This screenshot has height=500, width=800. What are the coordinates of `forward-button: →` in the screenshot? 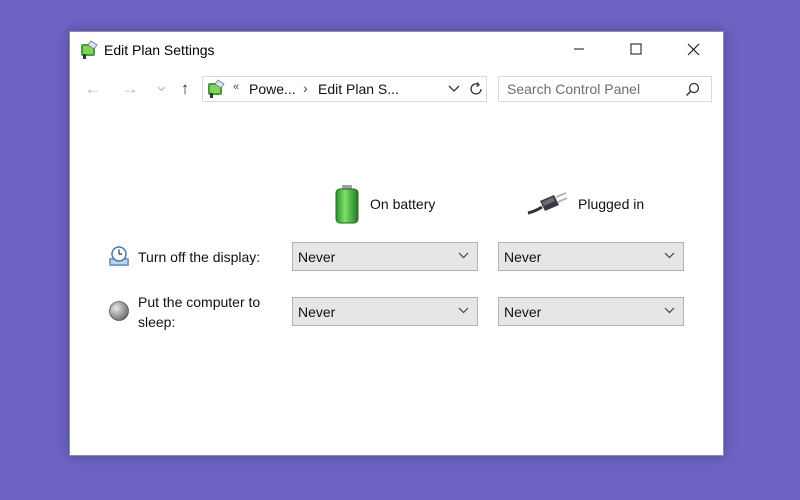 It's located at (130, 89).